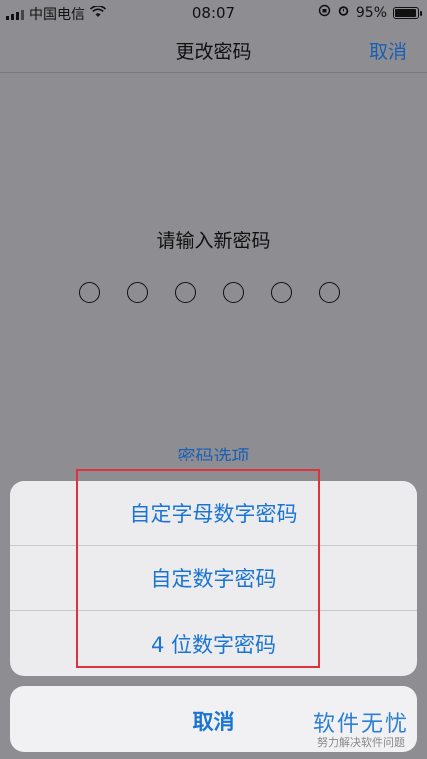  What do you see at coordinates (213, 241) in the screenshot?
I see `enter-new-passcode-prompt: 请输入新密码` at bounding box center [213, 241].